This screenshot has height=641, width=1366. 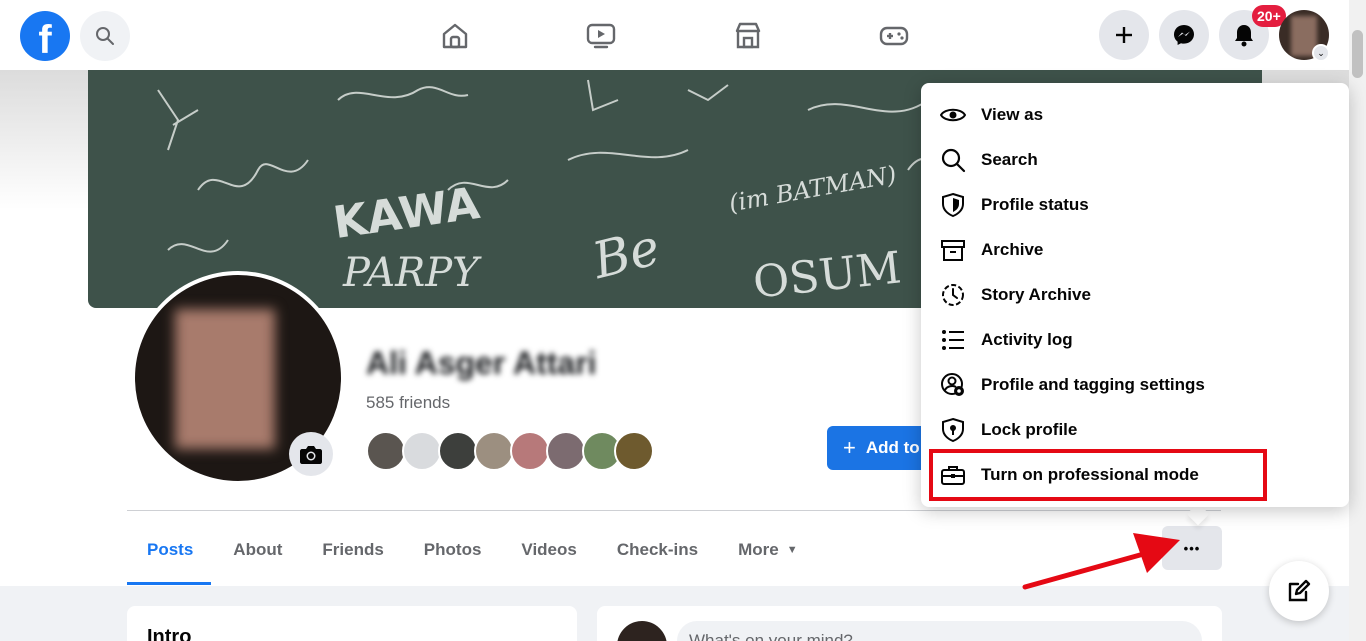 I want to click on marketplace-icon, so click(x=748, y=35).